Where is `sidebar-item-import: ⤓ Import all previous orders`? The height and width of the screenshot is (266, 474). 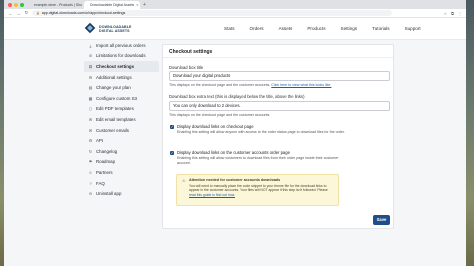
sidebar-item-import: ⤓ Import all previous orders is located at coordinates (121, 45).